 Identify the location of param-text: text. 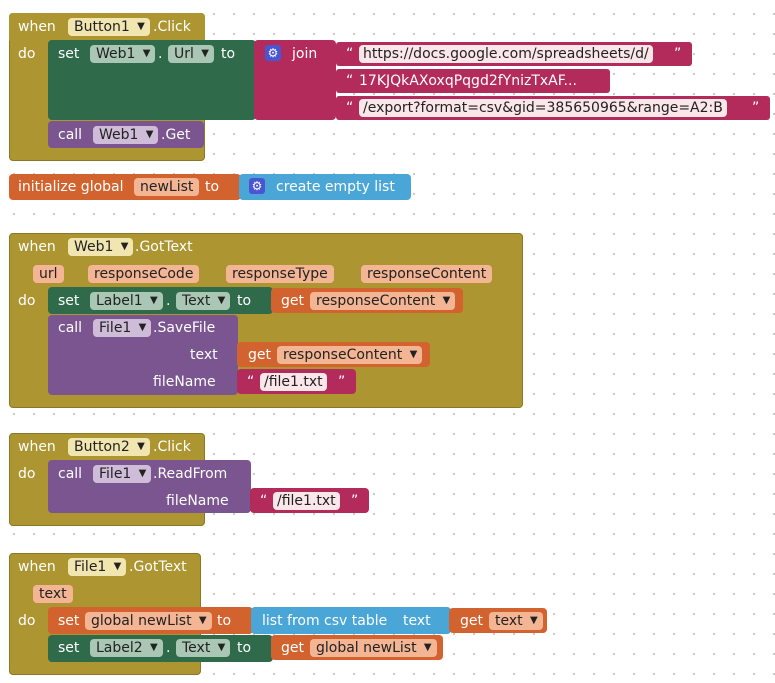
(53, 594).